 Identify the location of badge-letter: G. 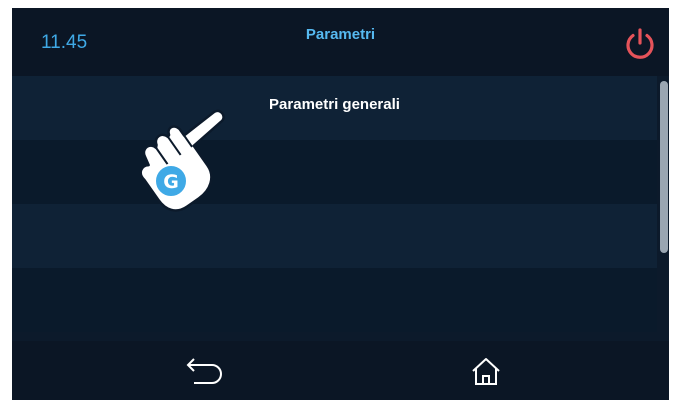
(171, 182).